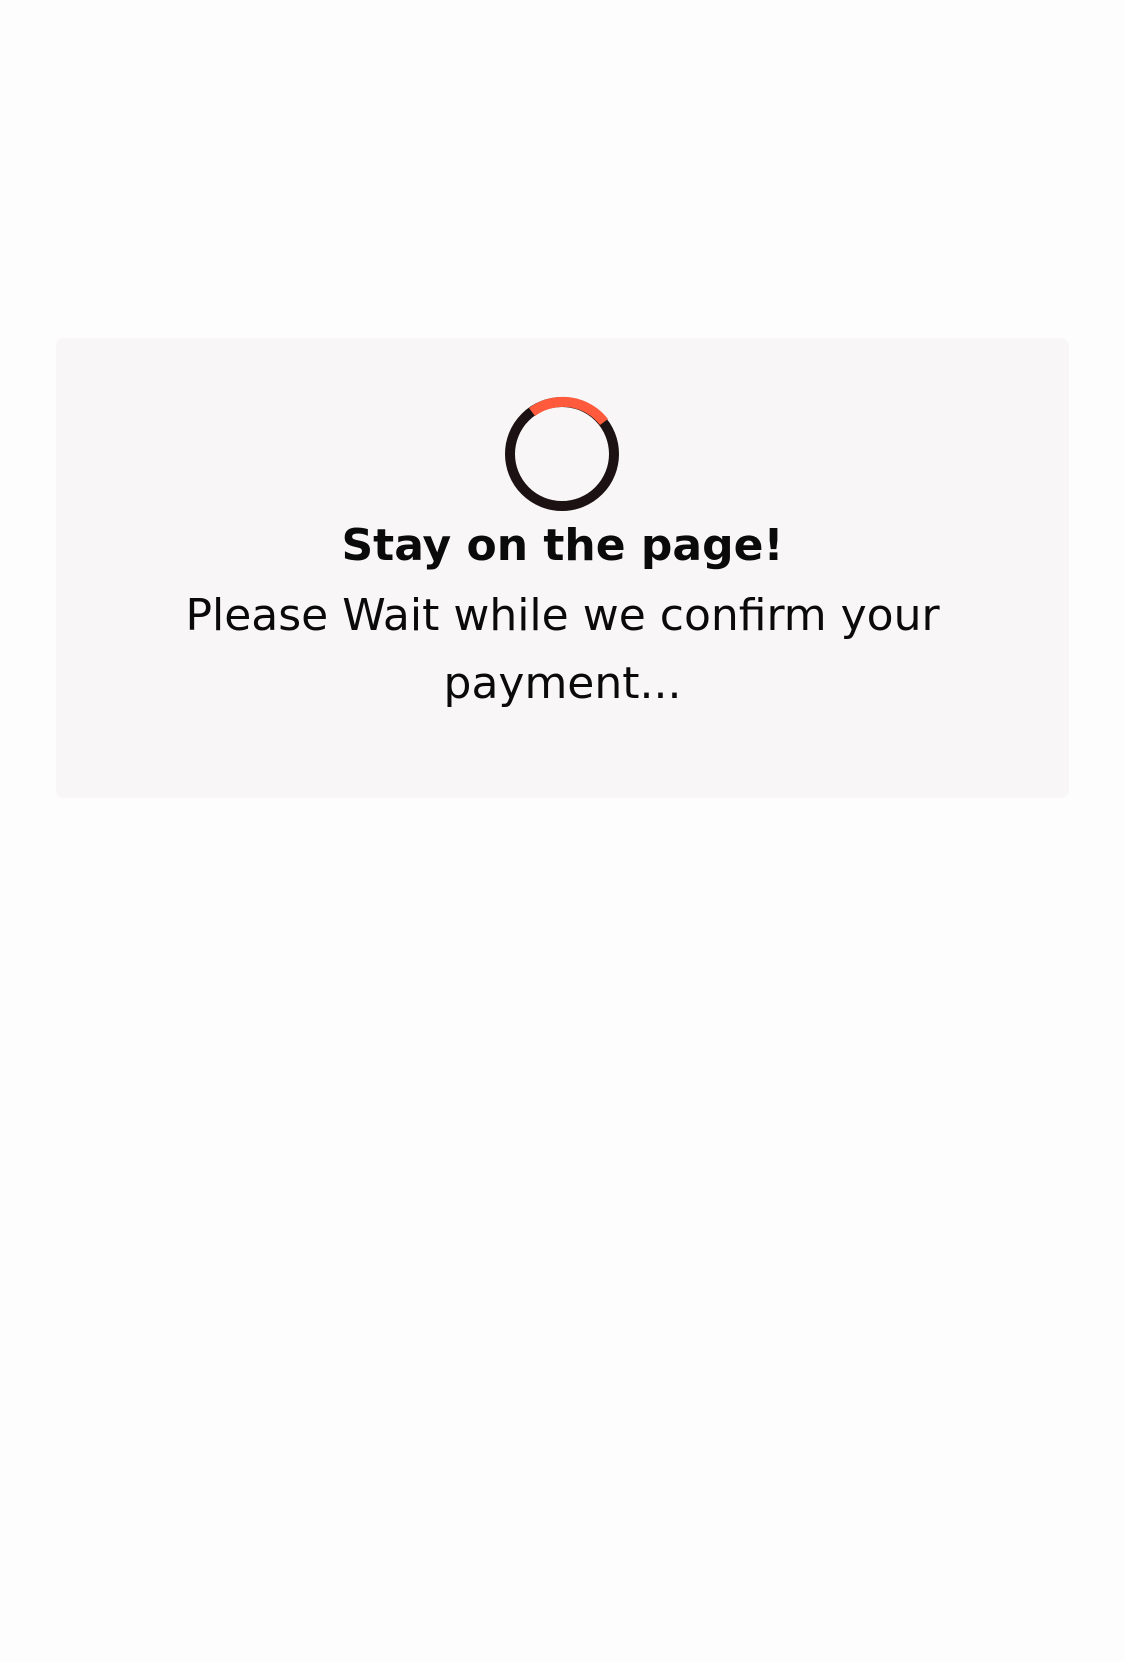 The width and height of the screenshot is (1125, 1662). Describe the element at coordinates (562, 454) in the screenshot. I see `loading-spinner-icon` at that location.